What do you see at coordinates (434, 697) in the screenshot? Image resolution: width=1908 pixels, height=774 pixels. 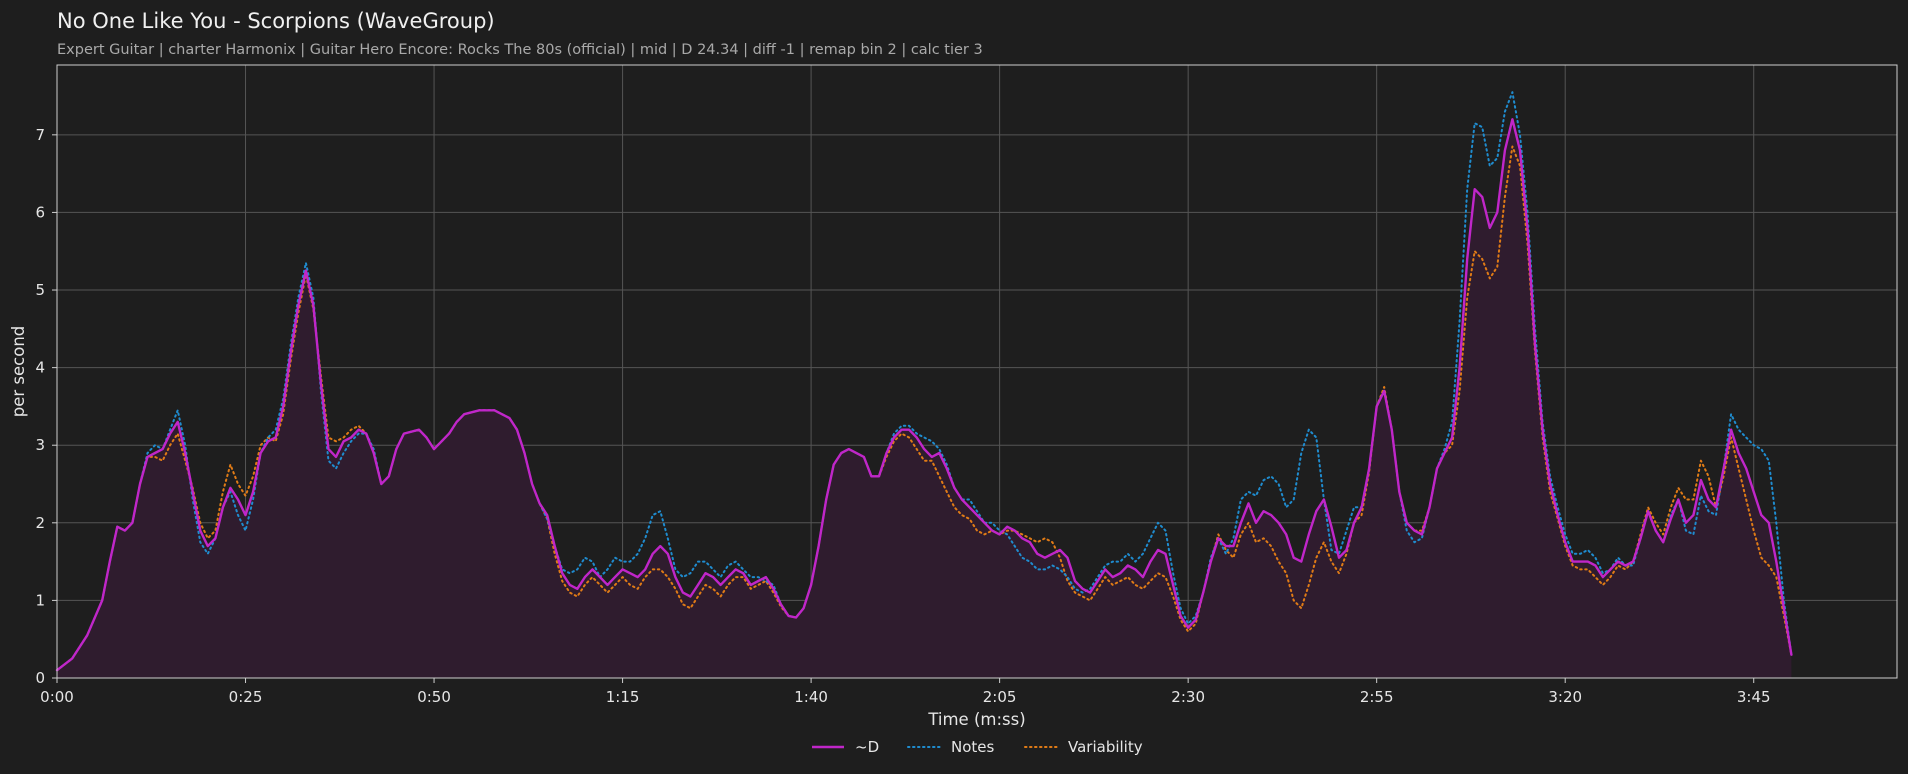 I see `x-tick-label: 0:50` at bounding box center [434, 697].